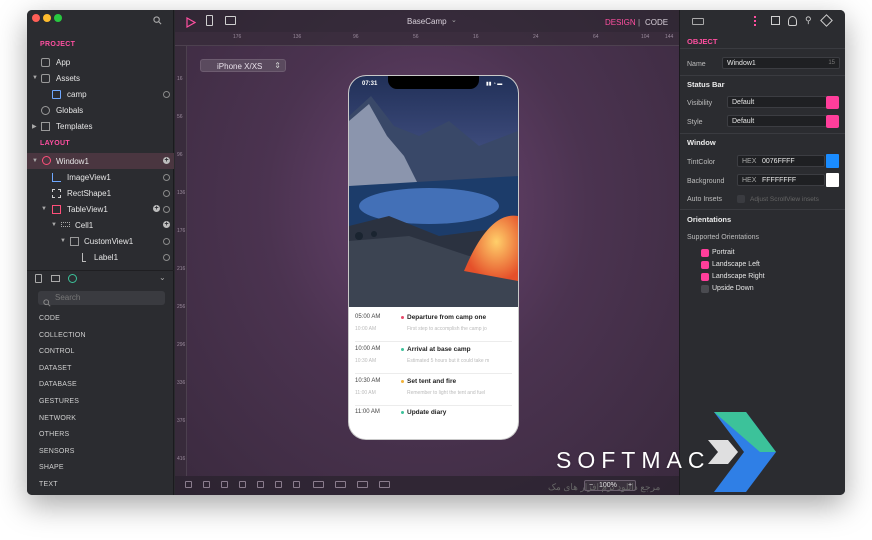 This screenshot has width=872, height=540. Describe the element at coordinates (38, 278) in the screenshot. I see `file-tab-icon` at that location.